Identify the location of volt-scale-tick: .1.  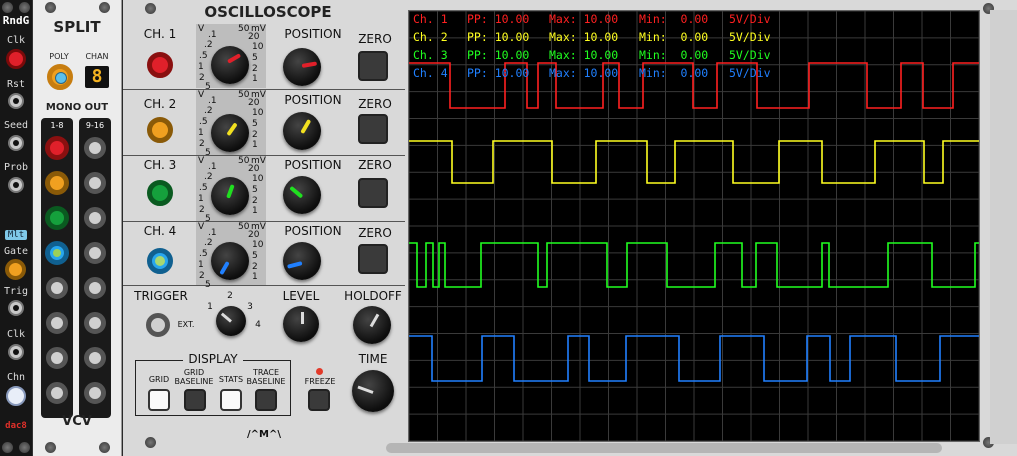
(212, 35).